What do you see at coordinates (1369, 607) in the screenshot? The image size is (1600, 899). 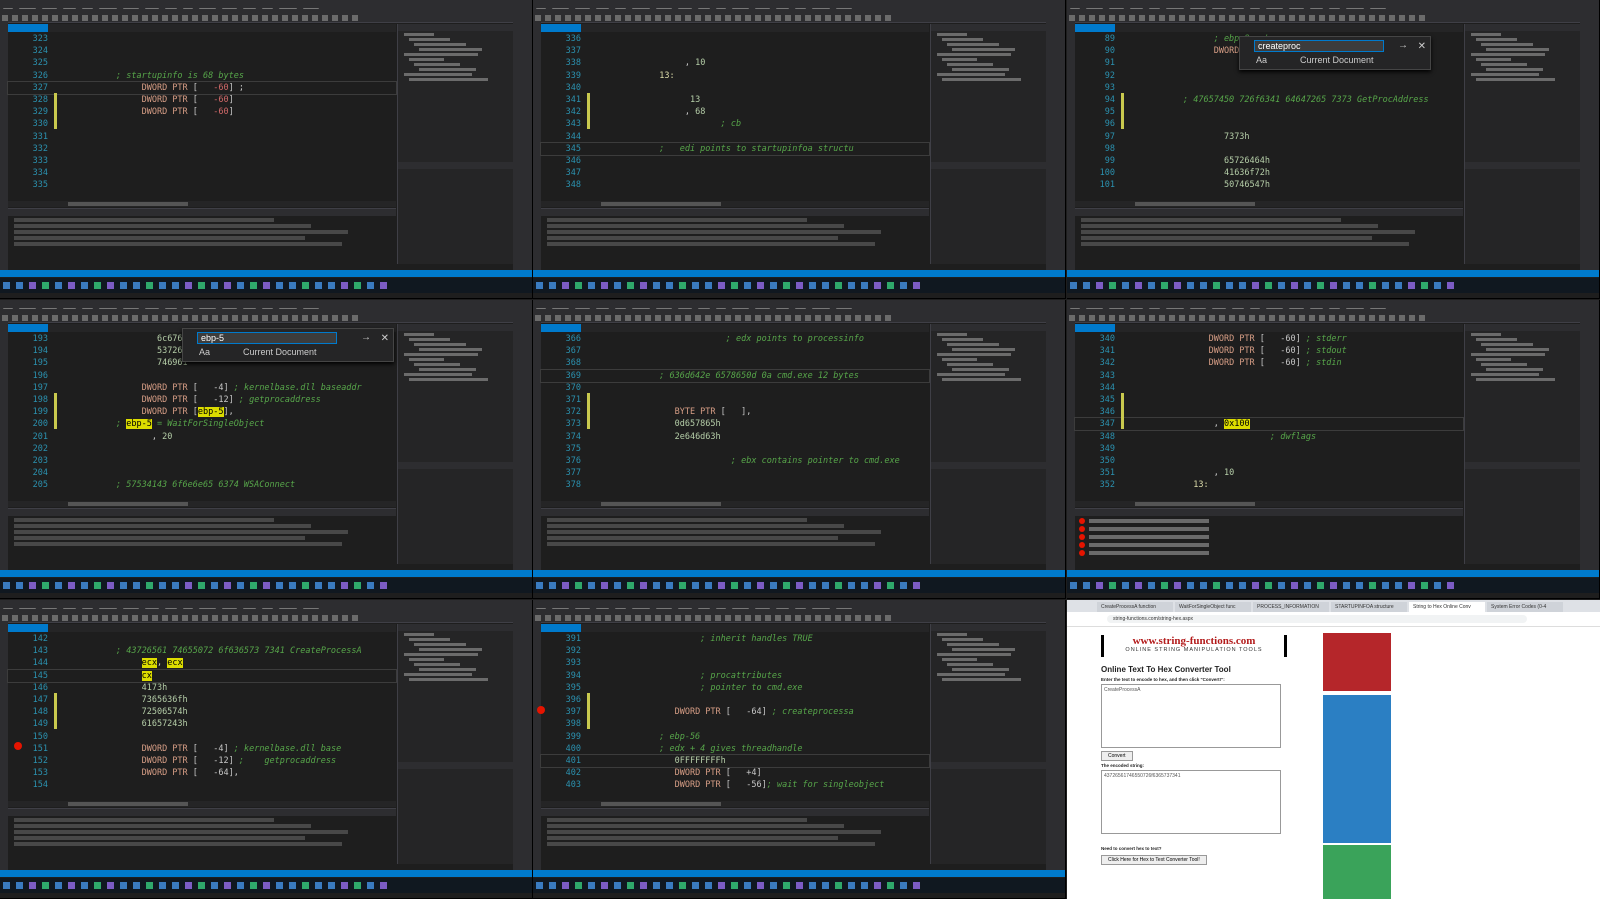 I see `browser-tab: STARTUPINFOA structure` at bounding box center [1369, 607].